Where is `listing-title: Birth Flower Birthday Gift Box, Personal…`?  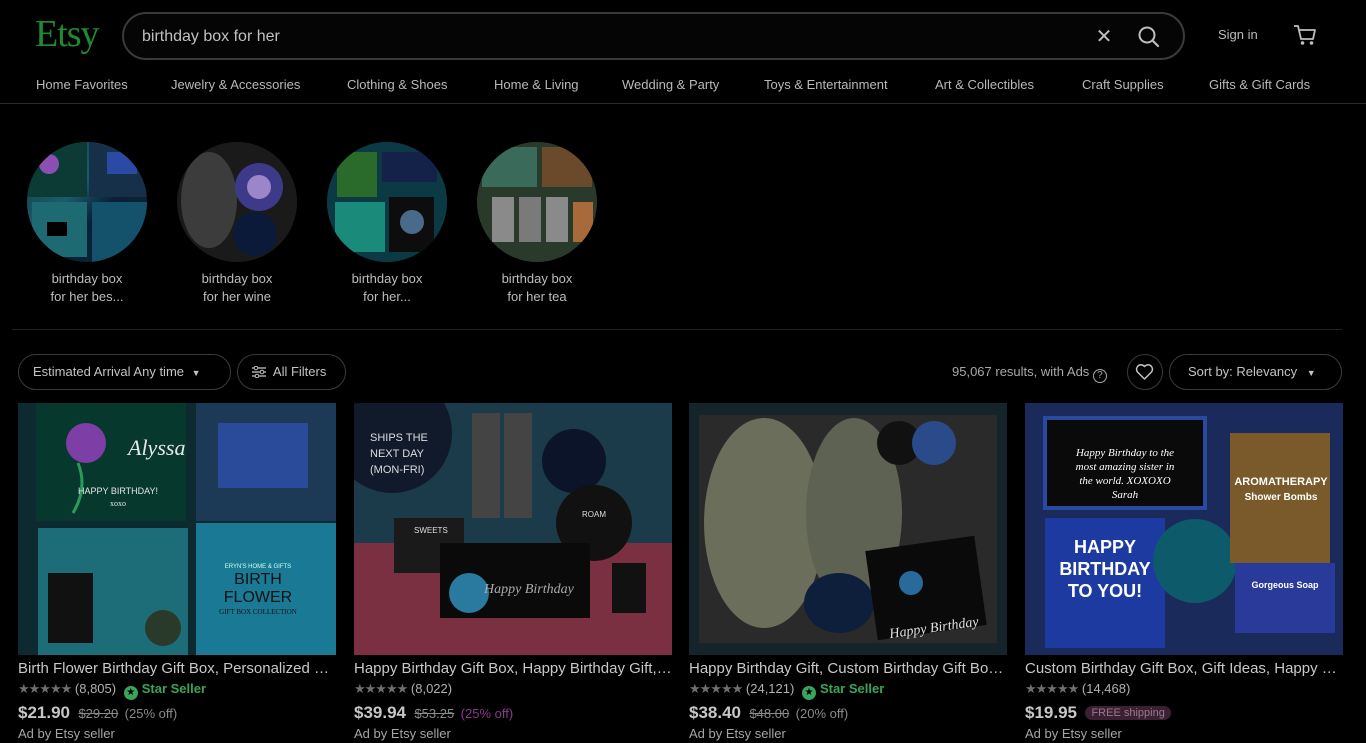 listing-title: Birth Flower Birthday Gift Box, Personal… is located at coordinates (177, 668).